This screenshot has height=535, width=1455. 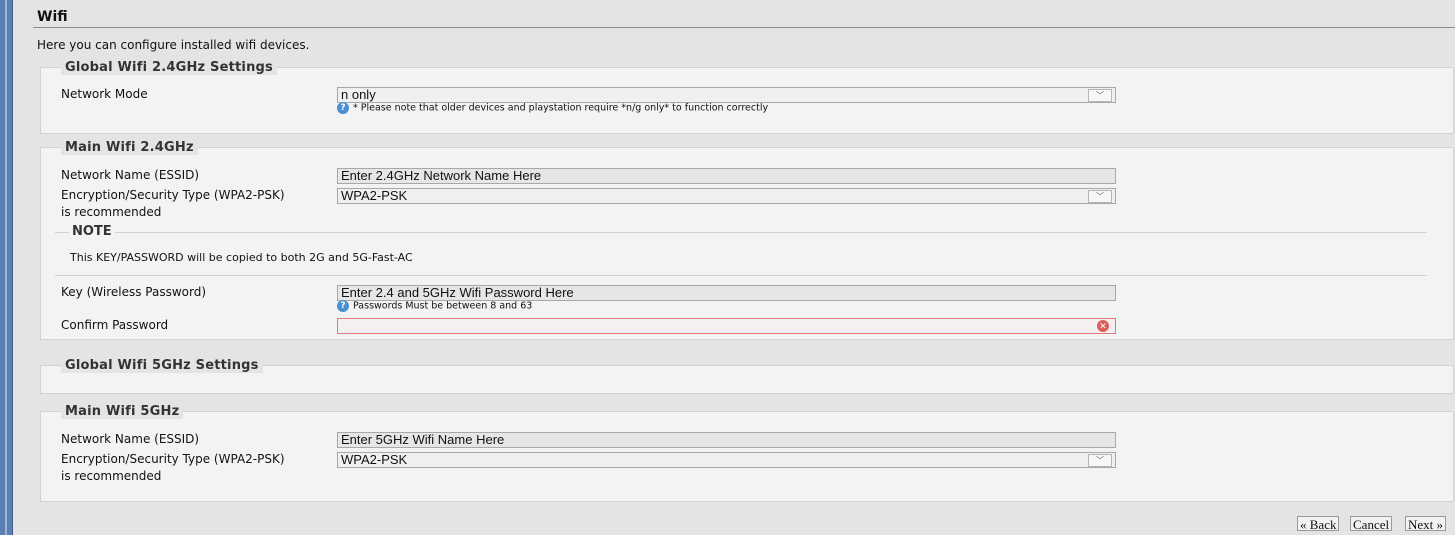 What do you see at coordinates (434, 306) in the screenshot?
I see `key-hint: ? Passwords Must be between 8 and 63` at bounding box center [434, 306].